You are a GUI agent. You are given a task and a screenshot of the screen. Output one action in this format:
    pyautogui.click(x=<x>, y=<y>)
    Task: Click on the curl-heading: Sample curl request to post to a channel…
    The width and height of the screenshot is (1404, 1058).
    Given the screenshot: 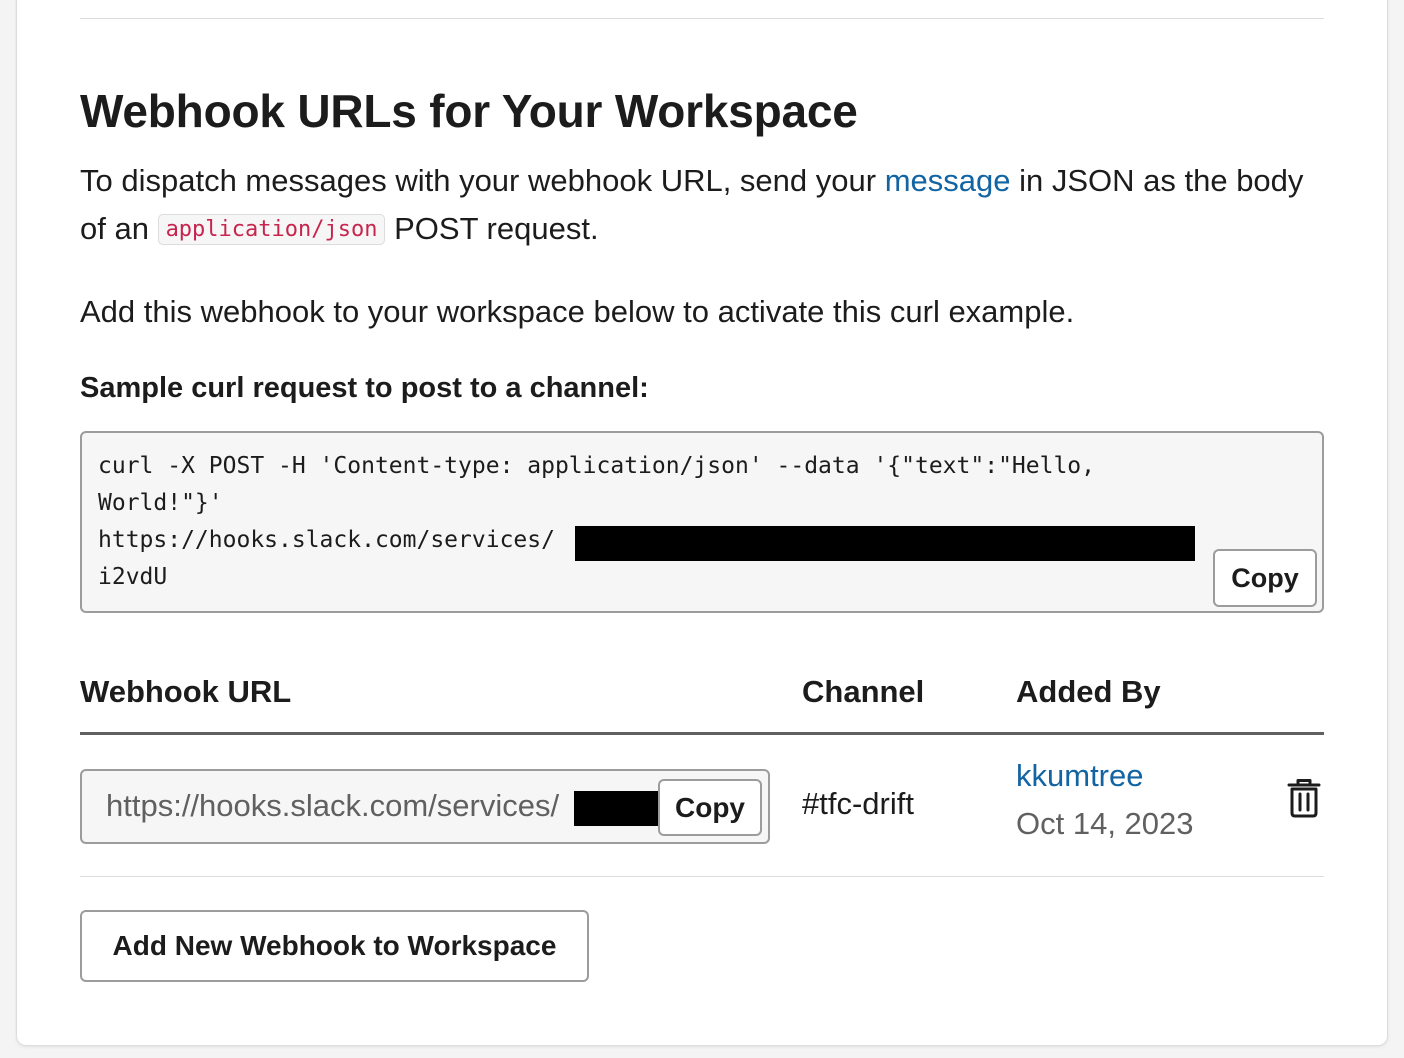 What is the action you would take?
    pyautogui.click(x=364, y=388)
    